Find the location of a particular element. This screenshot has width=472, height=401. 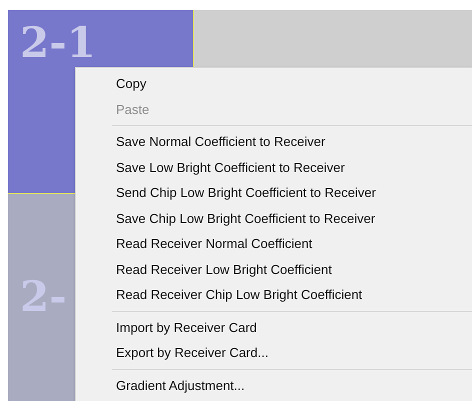

tile-label: 2-1 is located at coordinates (58, 43).